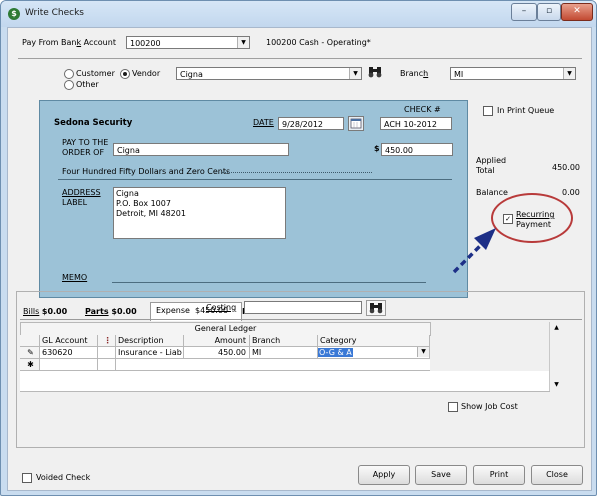 The height and width of the screenshot is (496, 597). Describe the element at coordinates (107, 365) in the screenshot. I see `new-cell-blank` at that location.